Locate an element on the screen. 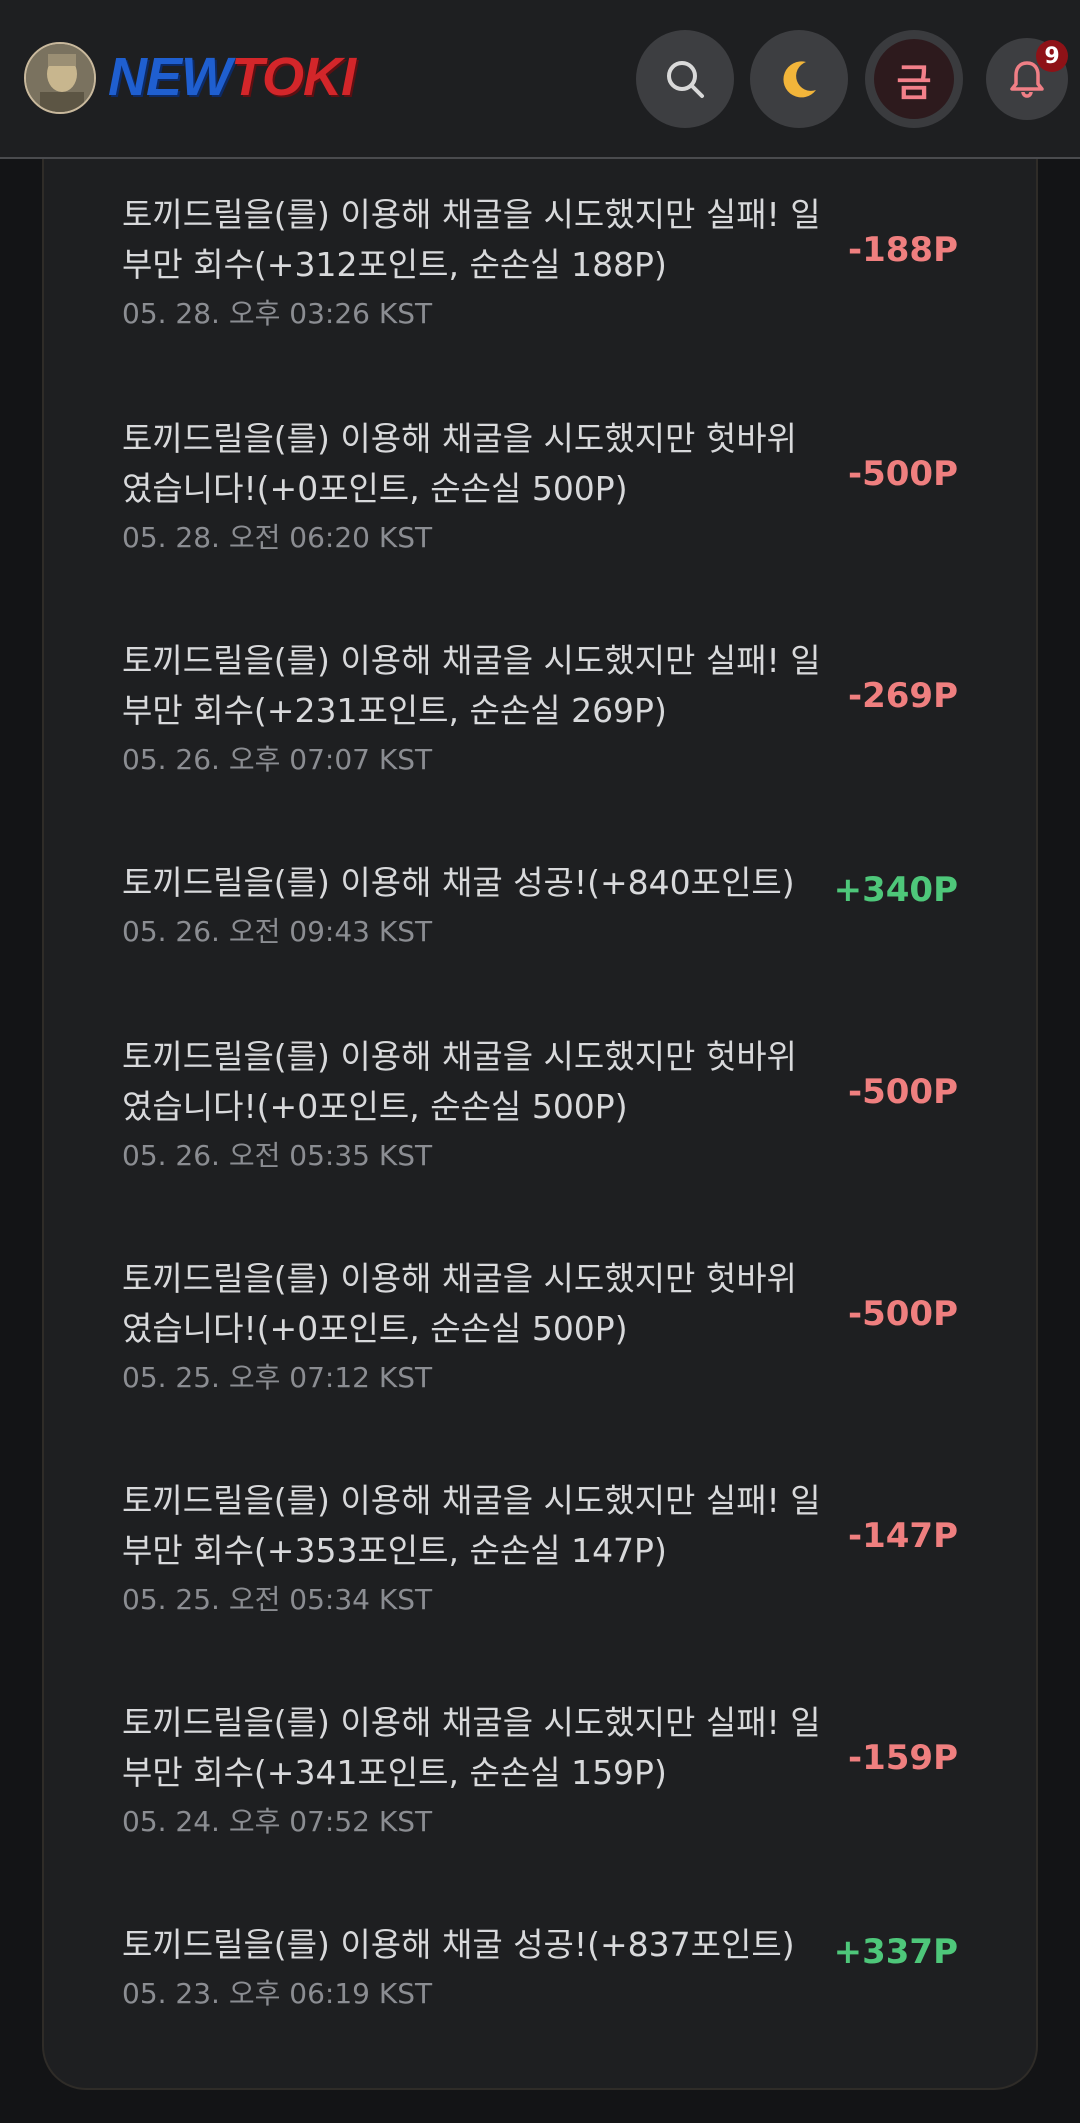 This screenshot has width=1080, height=2123. site-logo: NEWTOKI is located at coordinates (232, 77).